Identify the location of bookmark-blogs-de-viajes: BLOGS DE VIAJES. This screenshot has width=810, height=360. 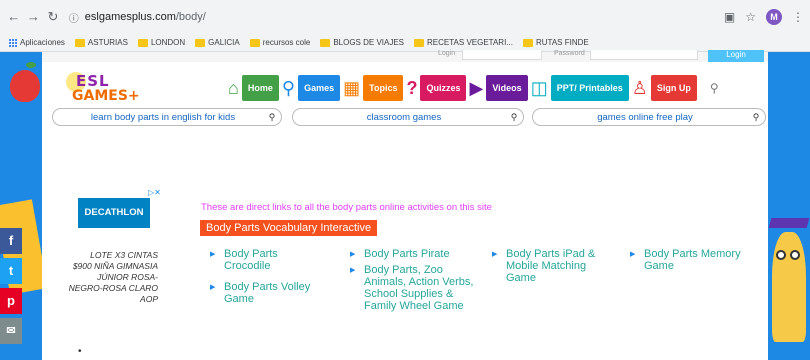
(362, 42).